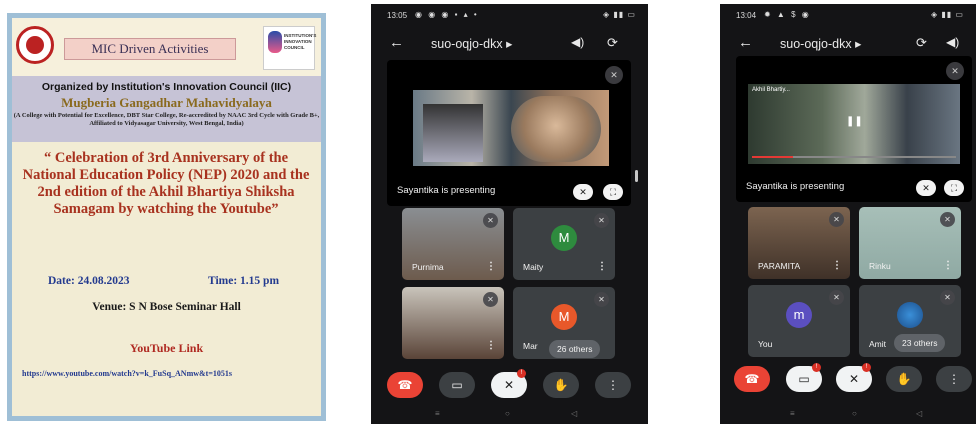  Describe the element at coordinates (636, 176) in the screenshot. I see `scrollbar` at that location.